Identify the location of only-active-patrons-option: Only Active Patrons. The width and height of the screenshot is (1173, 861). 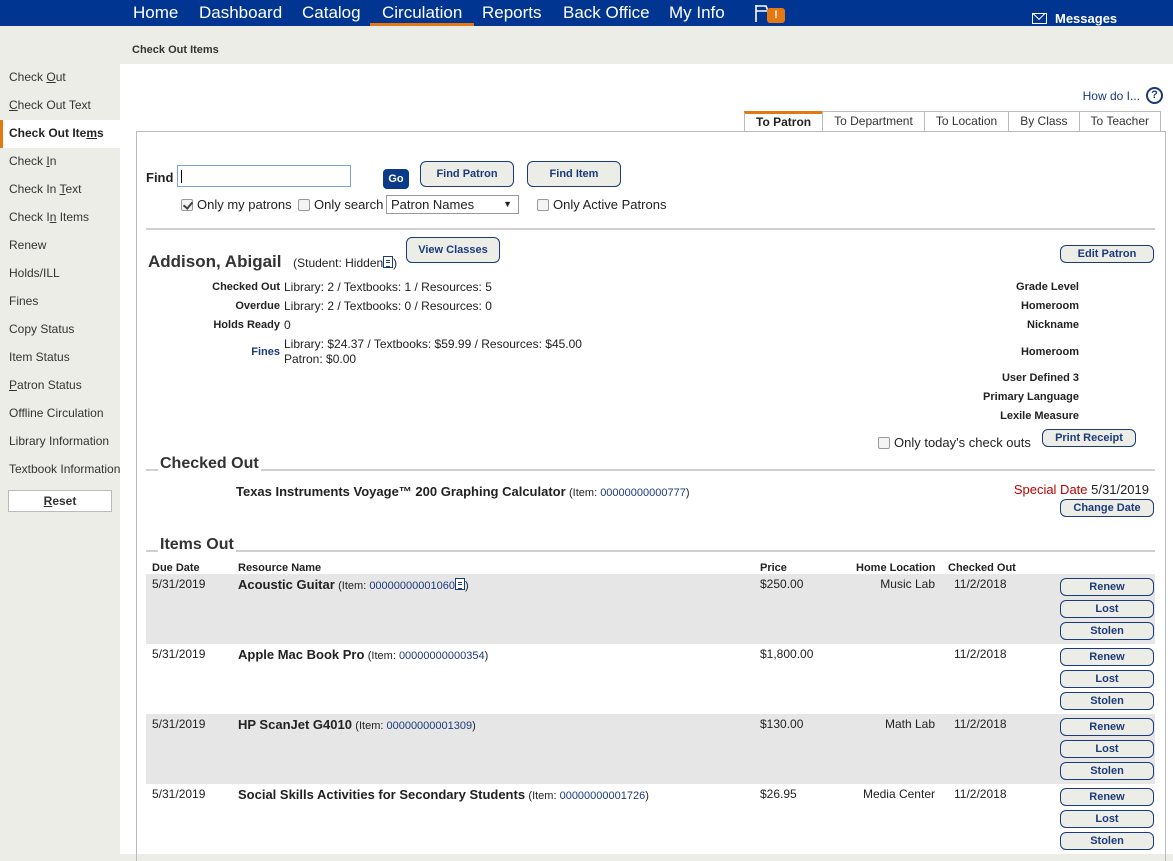
(601, 204).